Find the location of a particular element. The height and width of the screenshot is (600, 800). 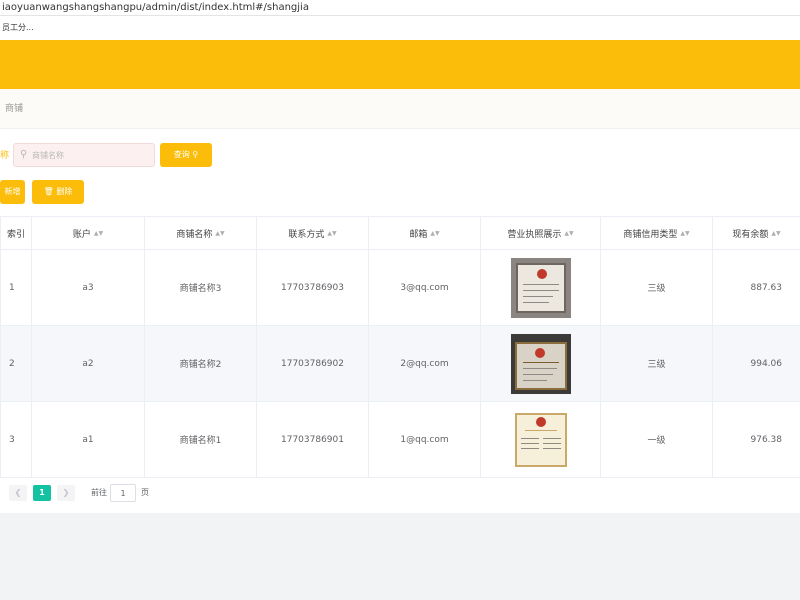

balance-cell: 887.63 is located at coordinates (766, 287).